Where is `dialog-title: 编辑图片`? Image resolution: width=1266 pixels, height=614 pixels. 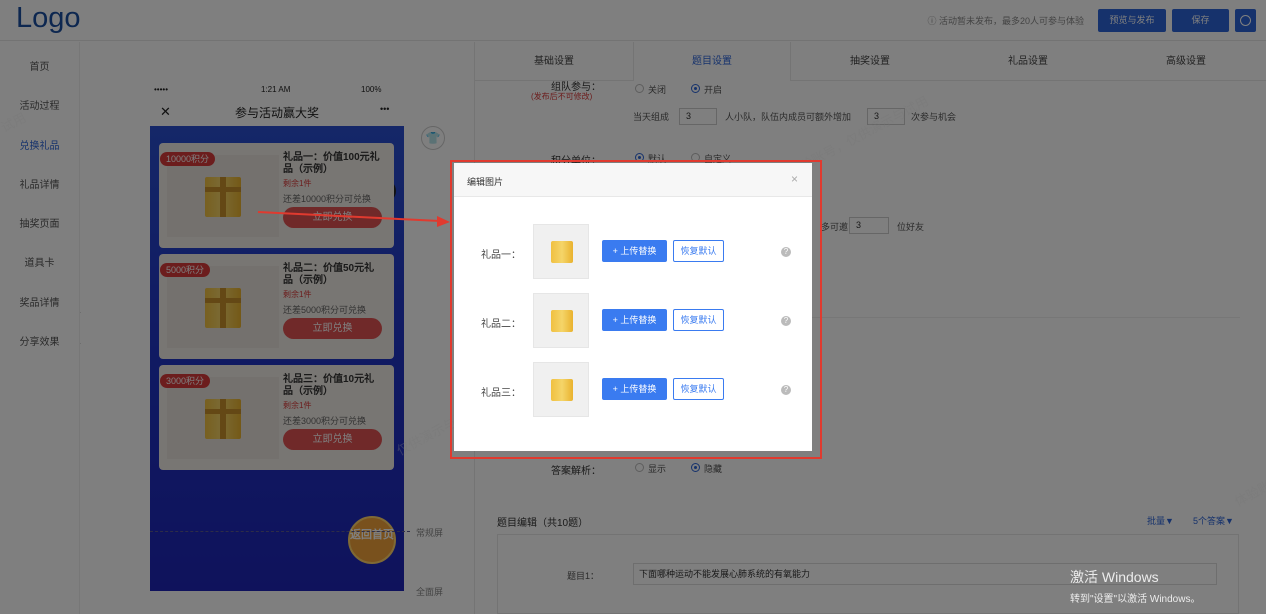 dialog-title: 编辑图片 is located at coordinates (485, 182).